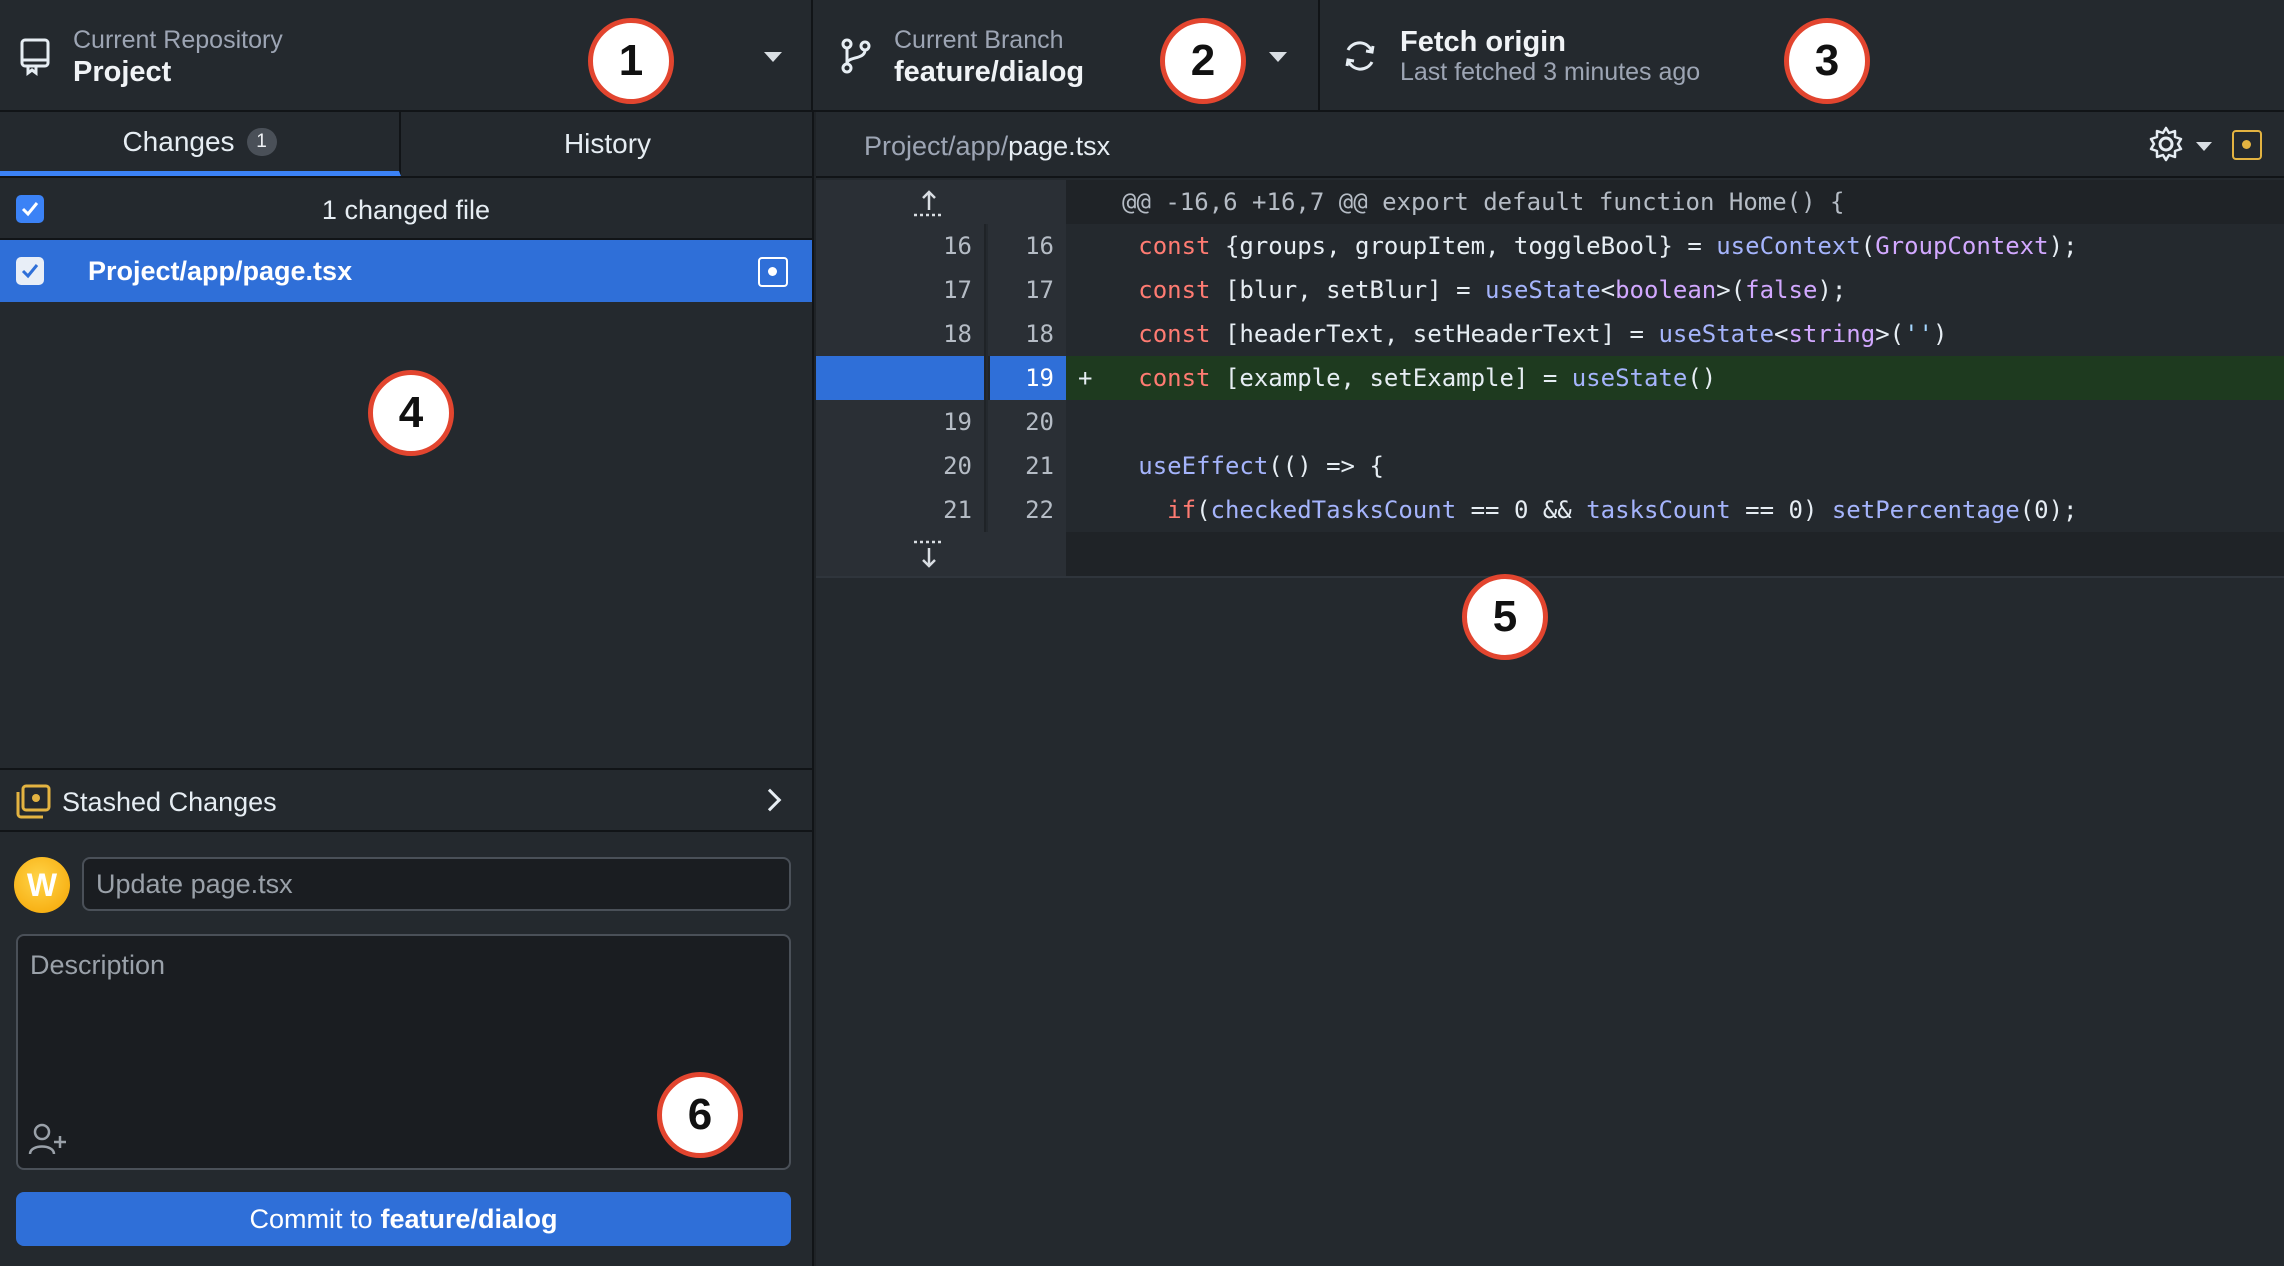  What do you see at coordinates (2166, 144) in the screenshot?
I see `gear-icon` at bounding box center [2166, 144].